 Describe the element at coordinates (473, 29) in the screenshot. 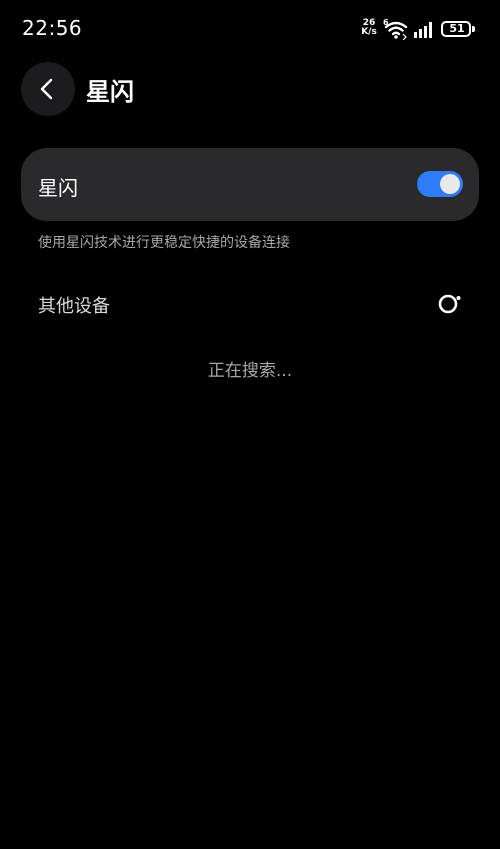

I see `battery-tip` at that location.